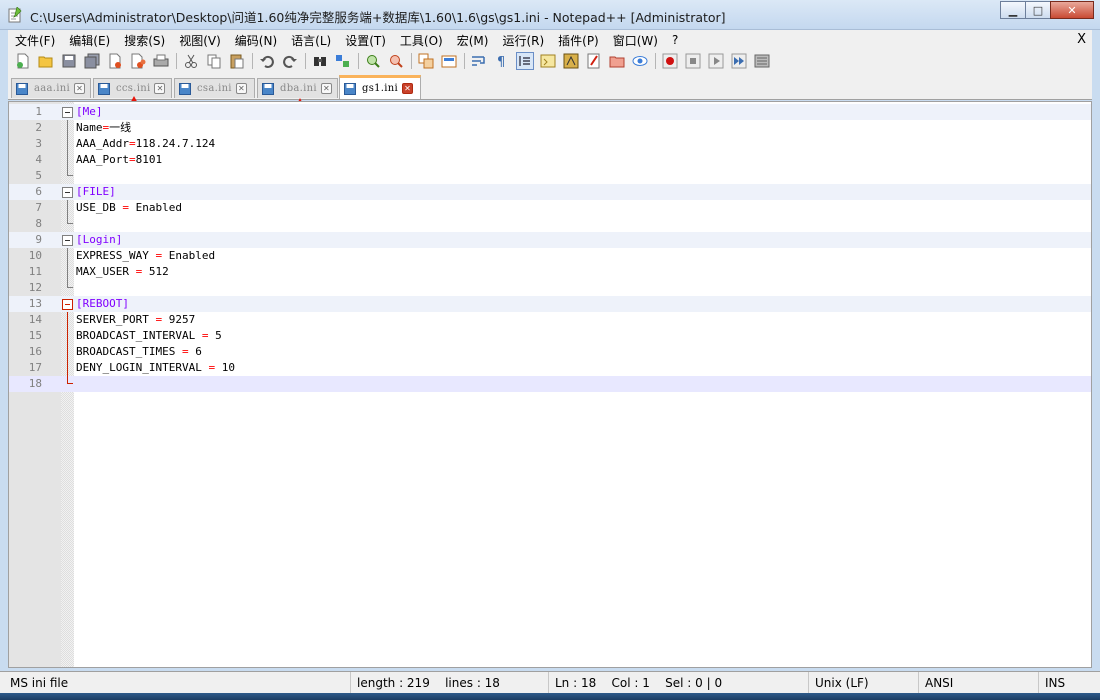  What do you see at coordinates (594, 61) in the screenshot?
I see `function-list-icon` at bounding box center [594, 61].